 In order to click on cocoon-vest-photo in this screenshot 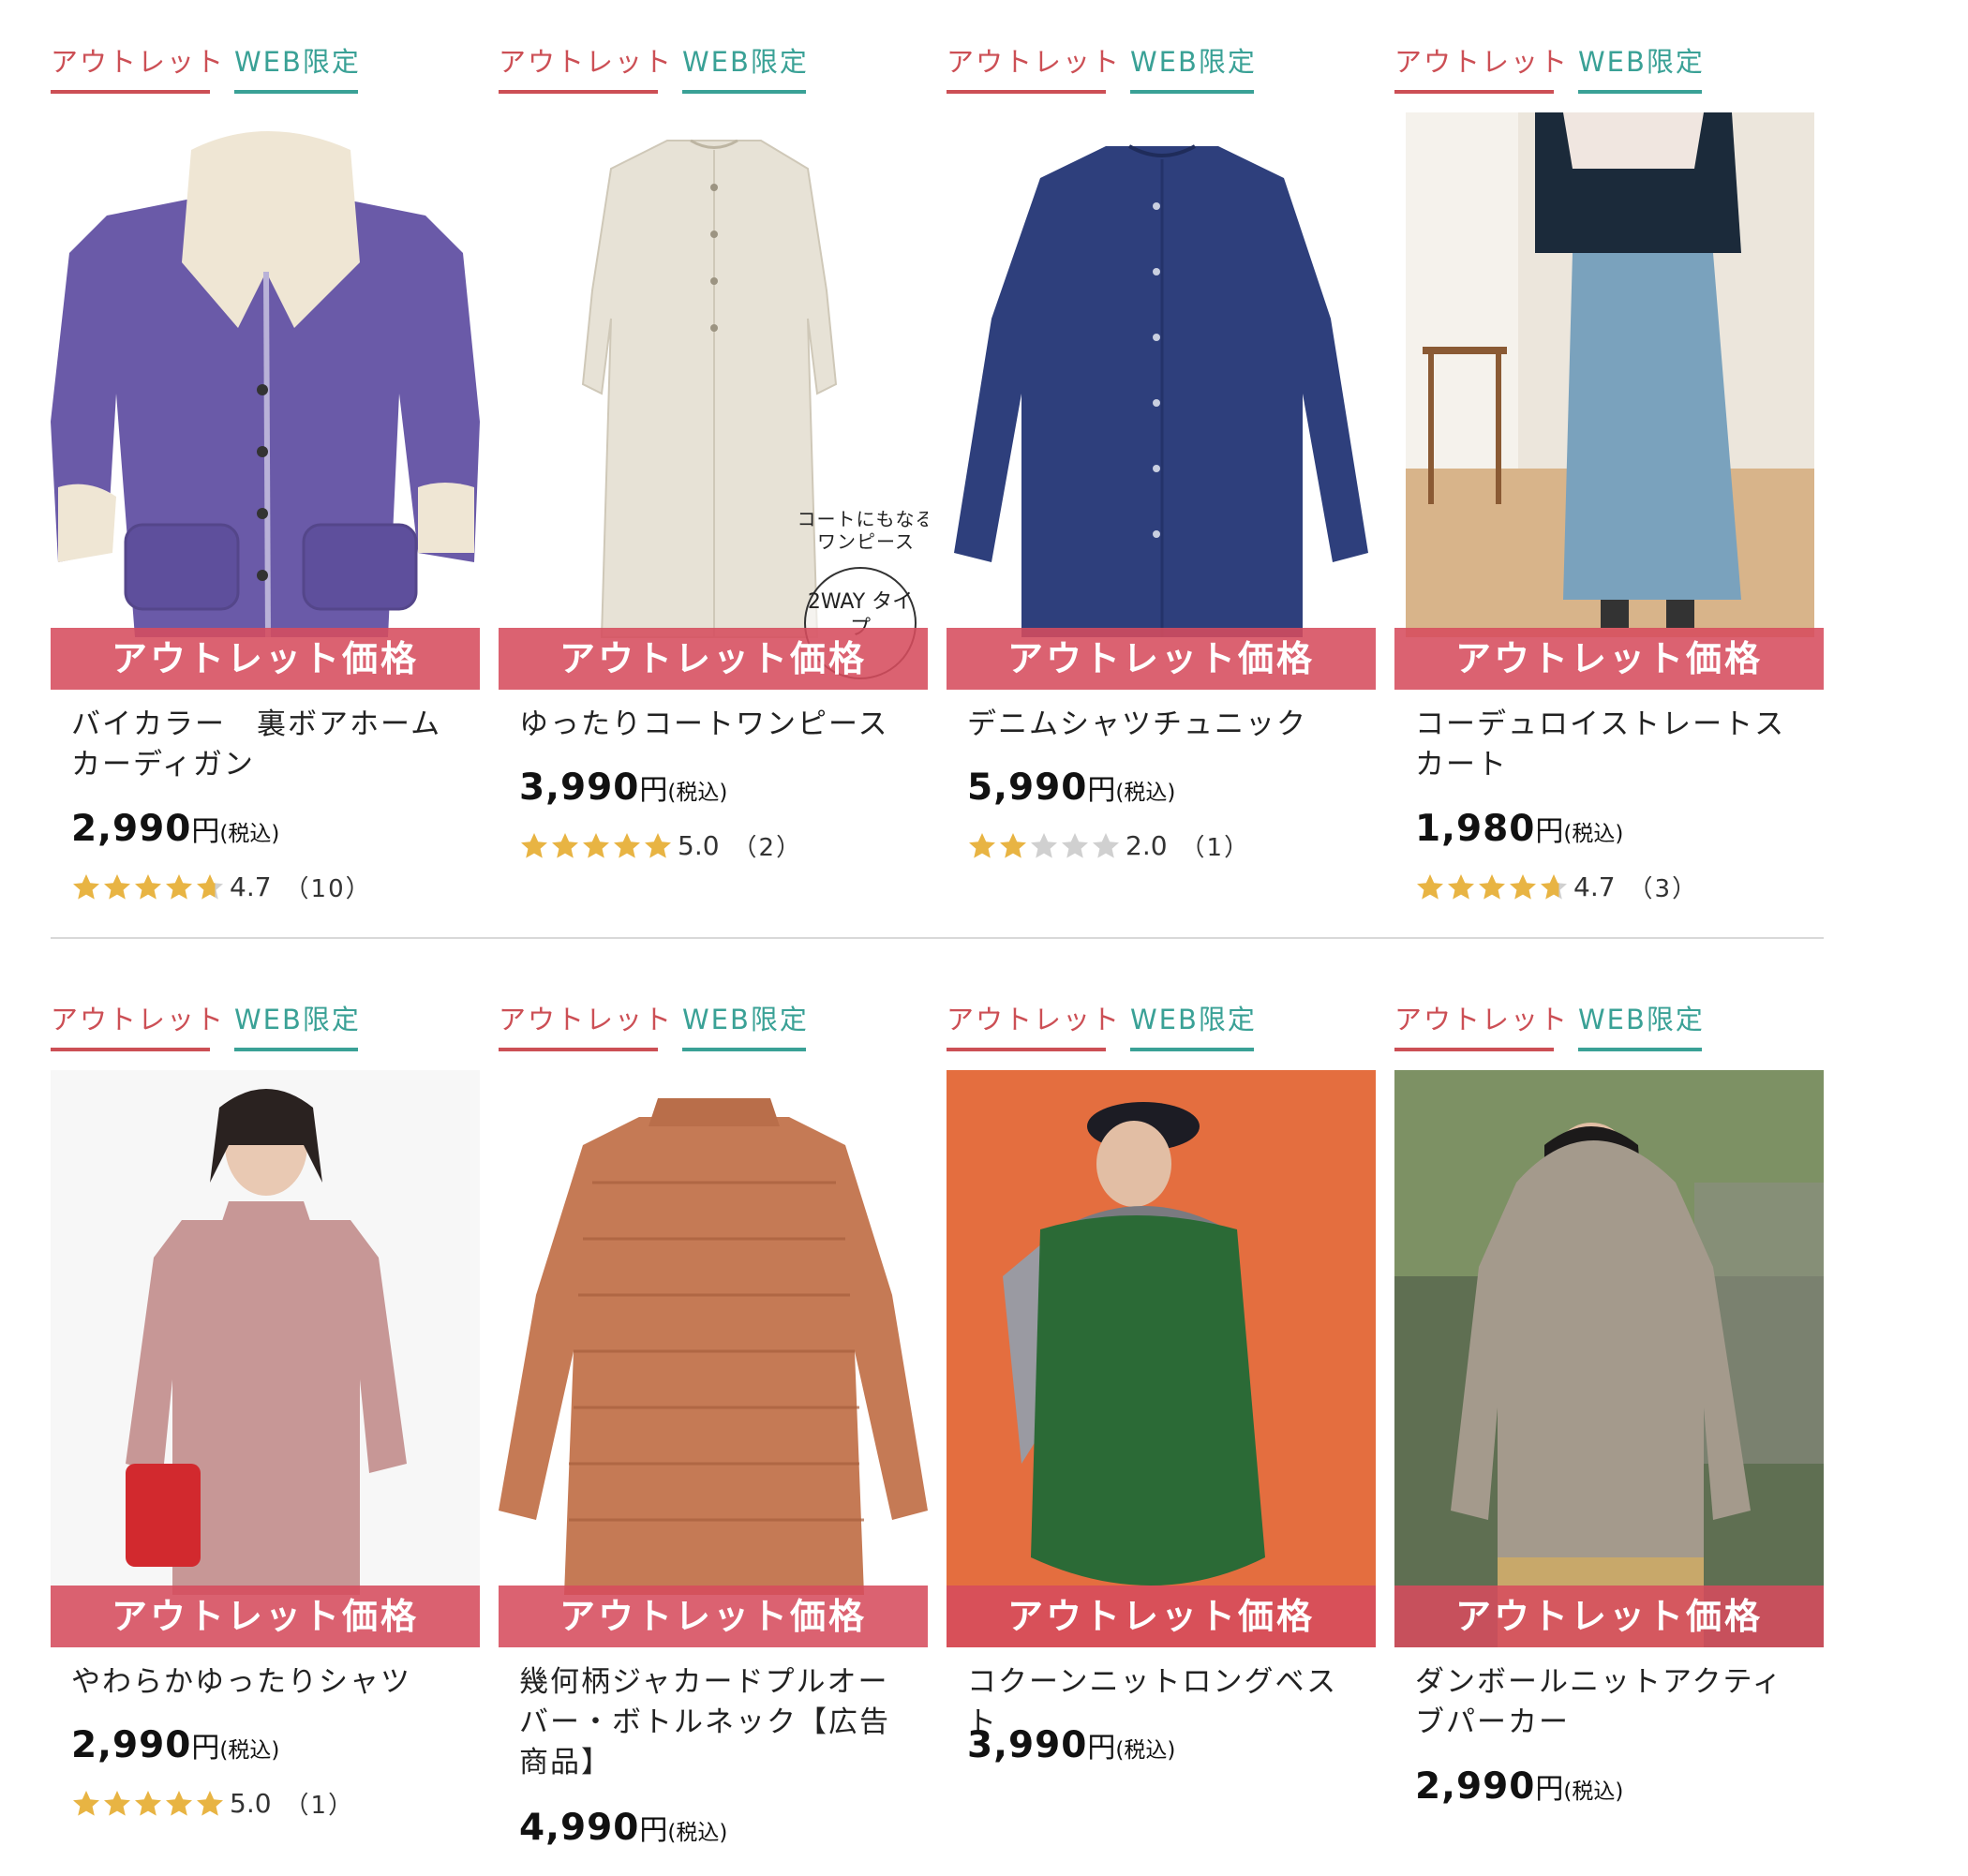, I will do `click(1161, 1358)`.